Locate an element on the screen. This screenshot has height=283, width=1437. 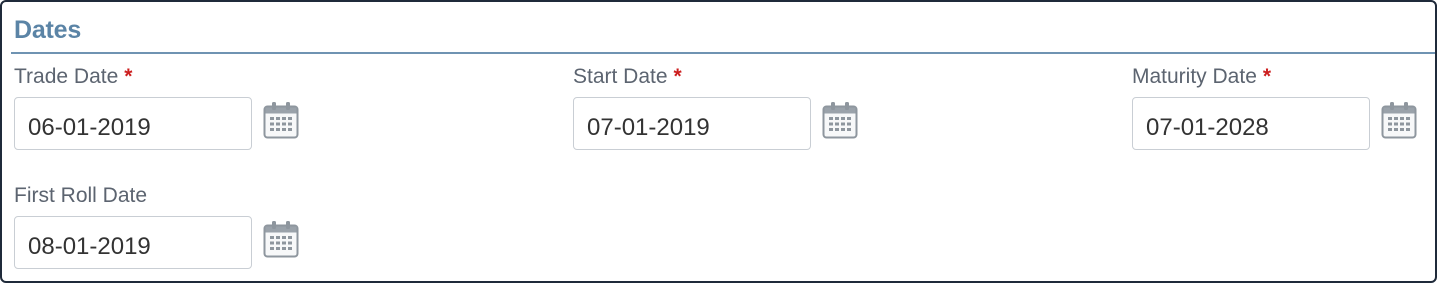
trade-date-label: Trade Date * is located at coordinates (73, 77).